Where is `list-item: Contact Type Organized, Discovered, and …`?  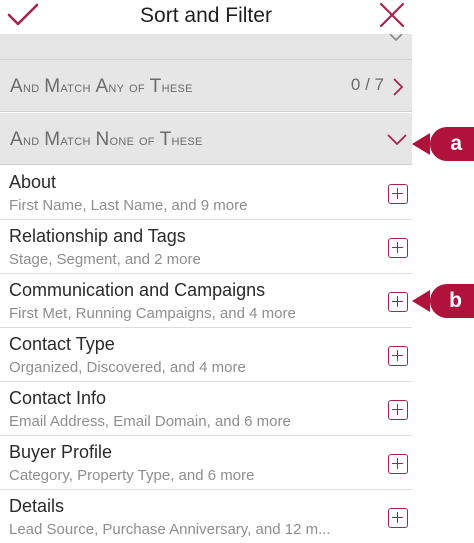
list-item: Contact Type Organized, Discovered, and … is located at coordinates (206, 355).